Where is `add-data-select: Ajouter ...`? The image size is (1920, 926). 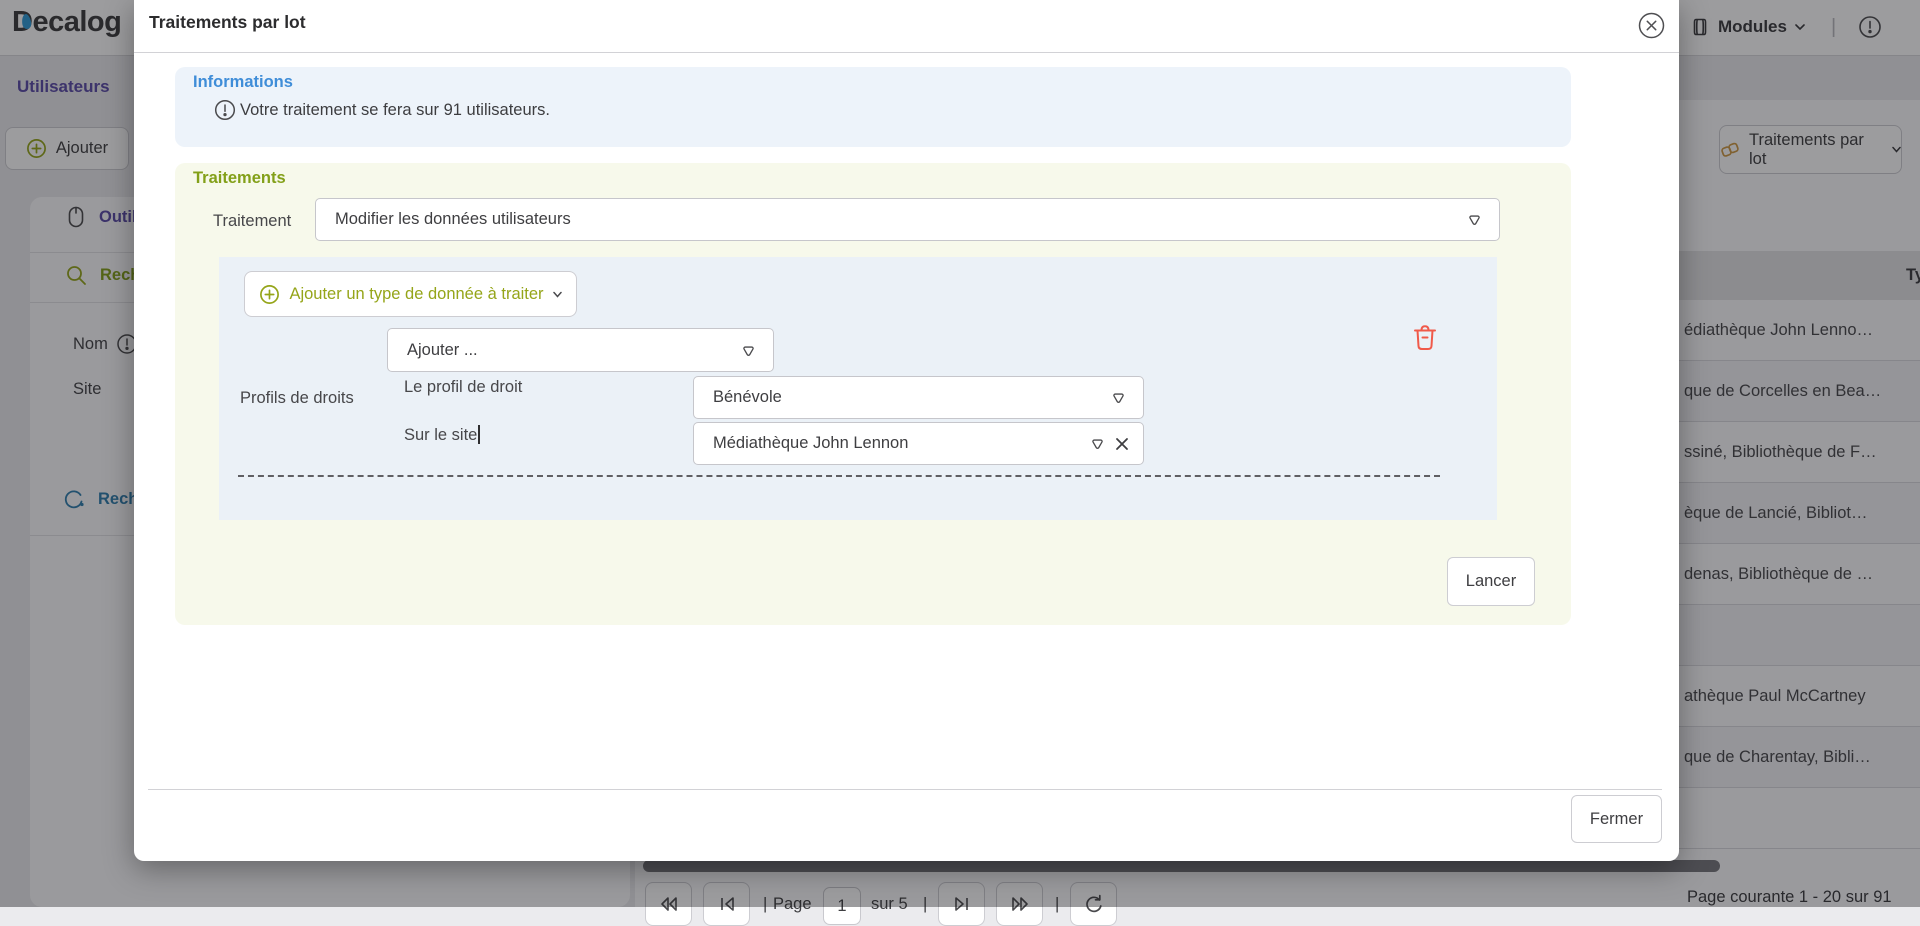 add-data-select: Ajouter ... is located at coordinates (580, 350).